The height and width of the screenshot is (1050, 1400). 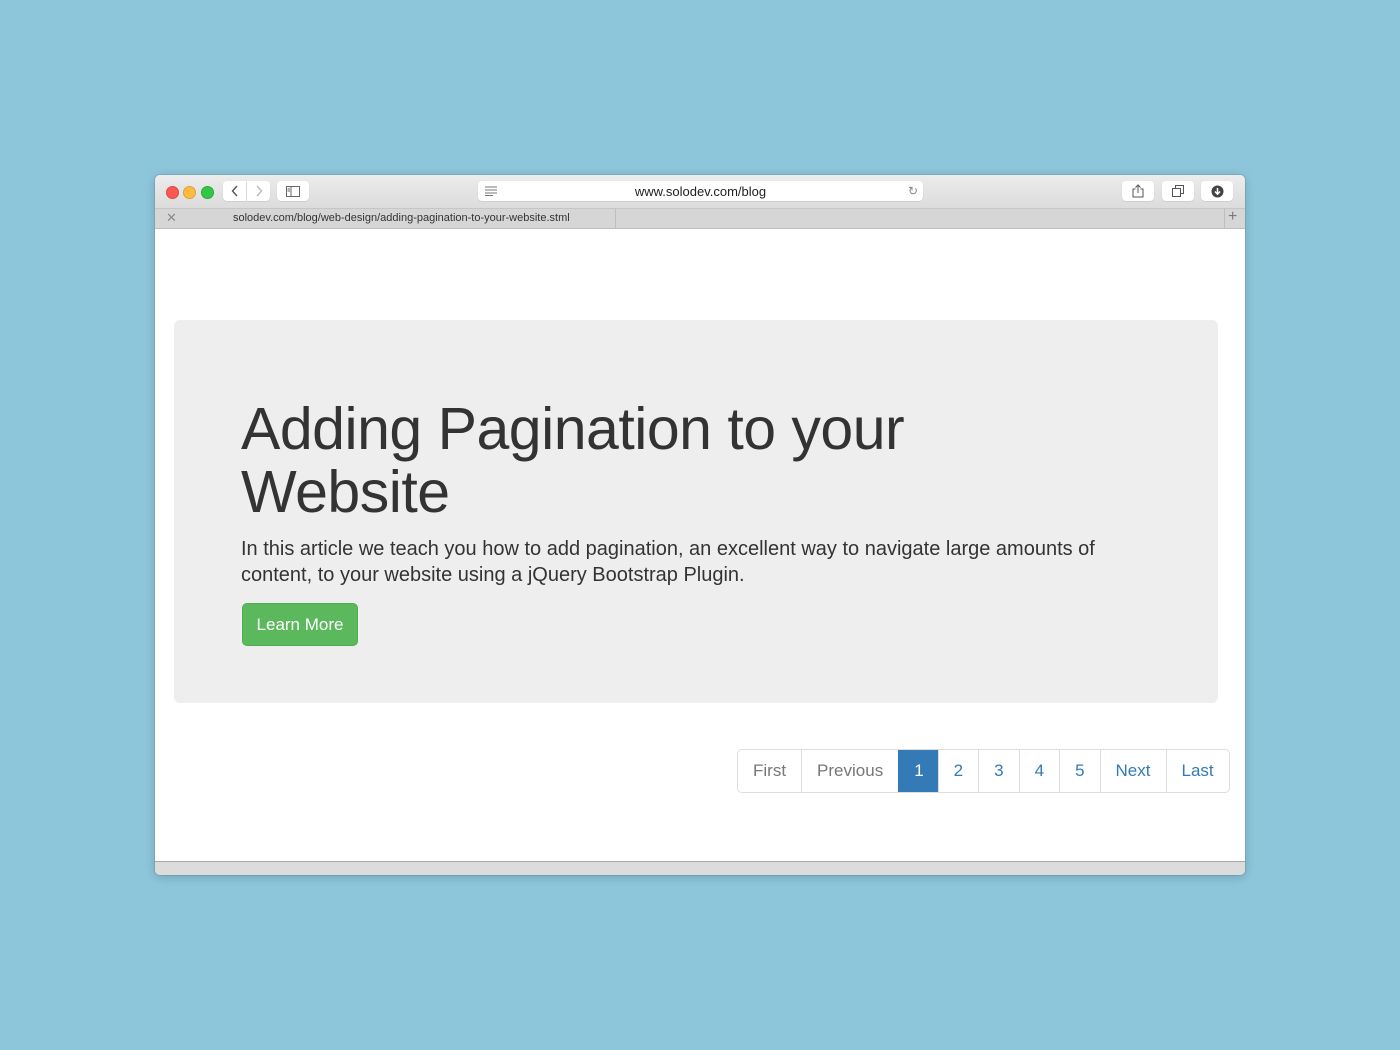 I want to click on forward-button, so click(x=258, y=191).